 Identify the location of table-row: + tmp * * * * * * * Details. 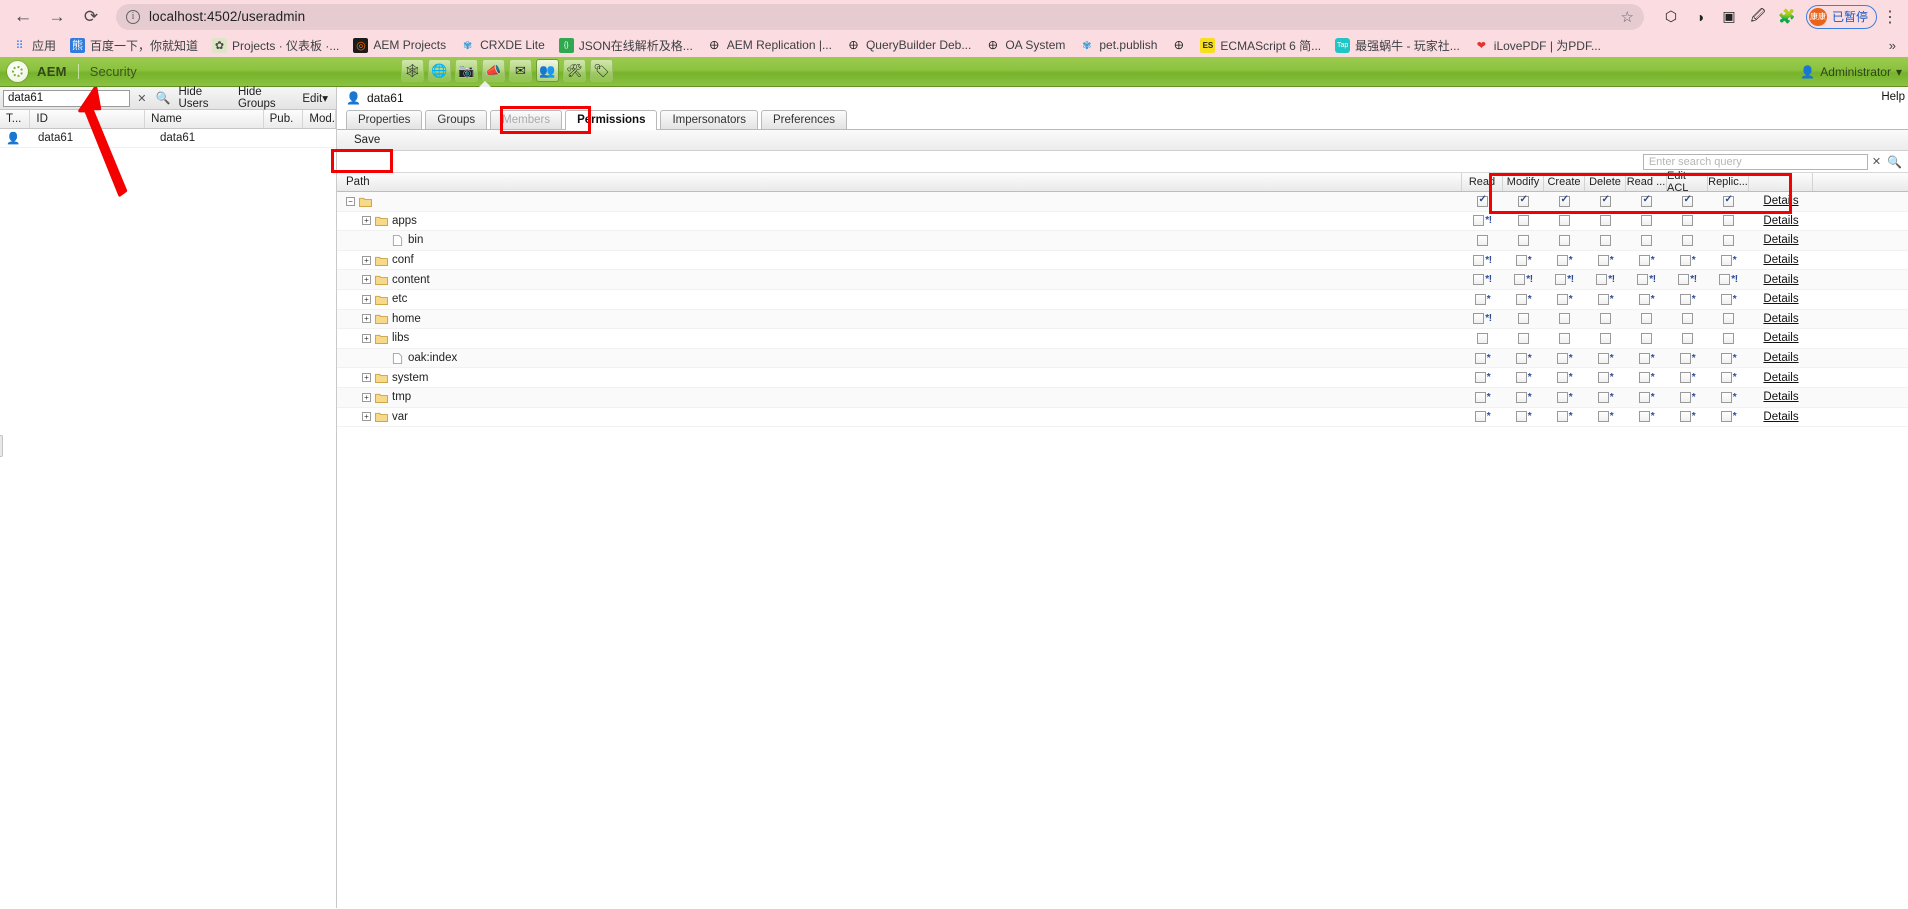
(1122, 397).